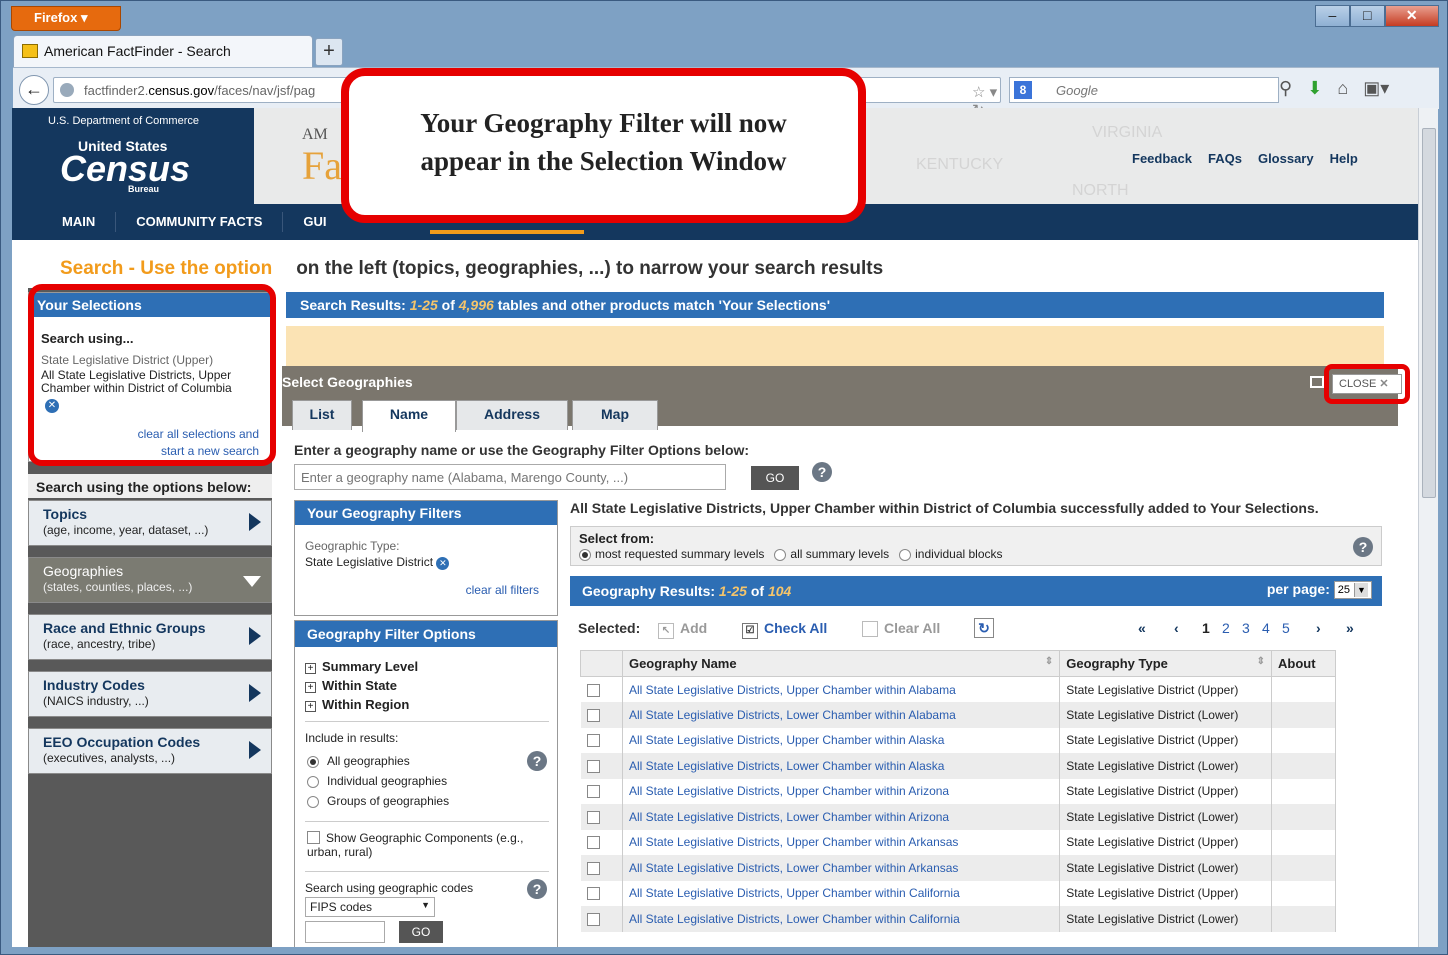 The image size is (1448, 955). I want to click on maximize-dialog-icon, so click(1317, 382).